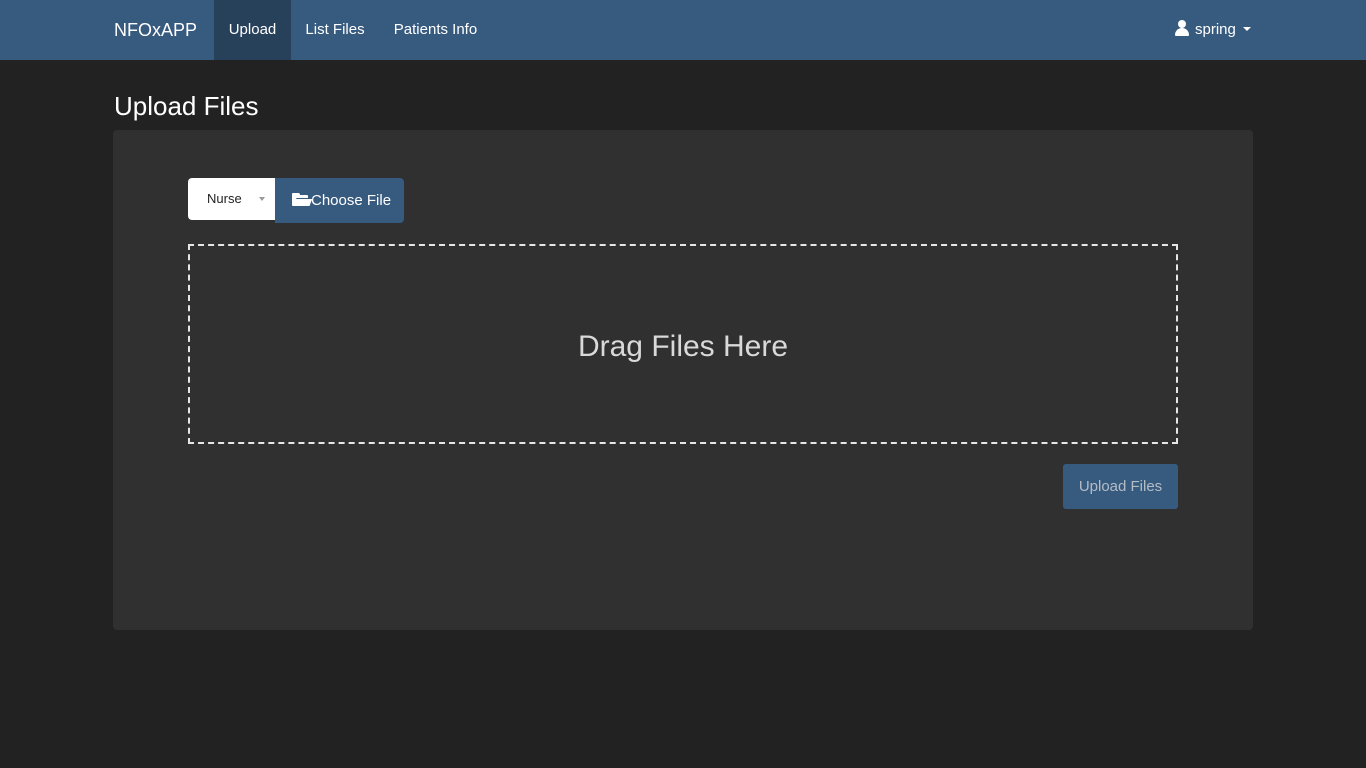  Describe the element at coordinates (1182, 28) in the screenshot. I see `user-icon` at that location.